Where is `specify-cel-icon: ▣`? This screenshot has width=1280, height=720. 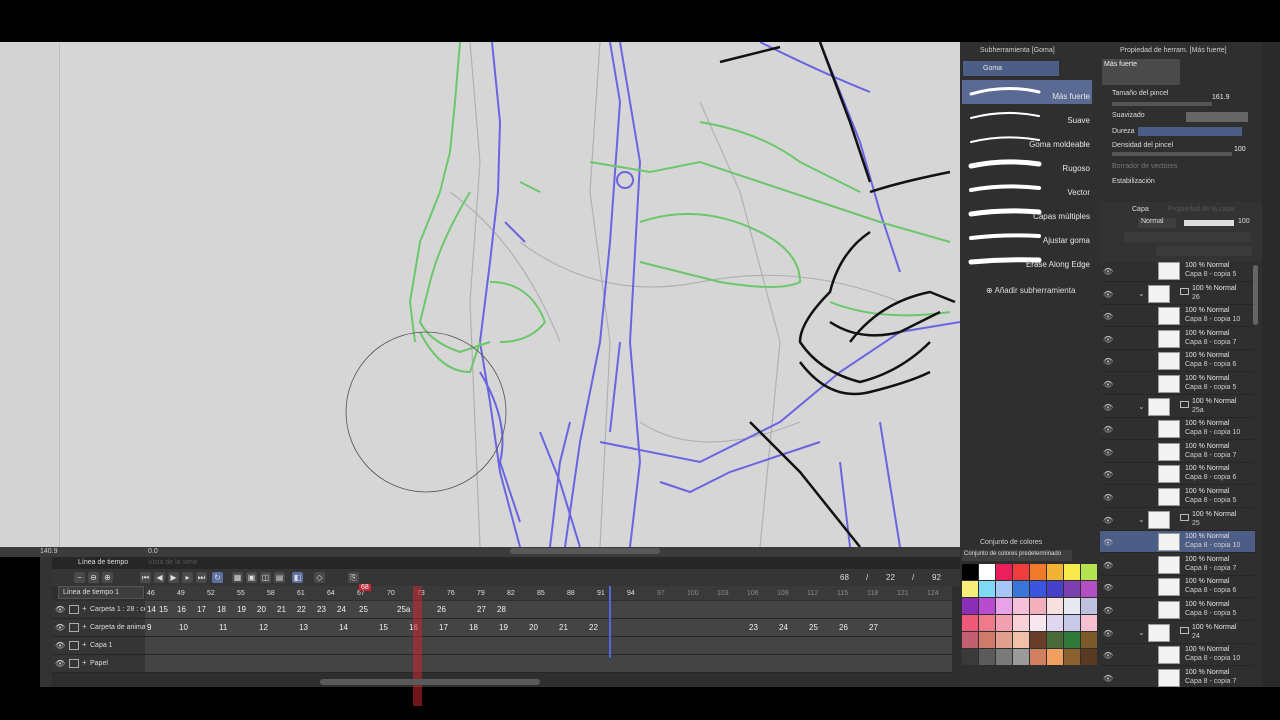
specify-cel-icon: ▣ is located at coordinates (251, 577).